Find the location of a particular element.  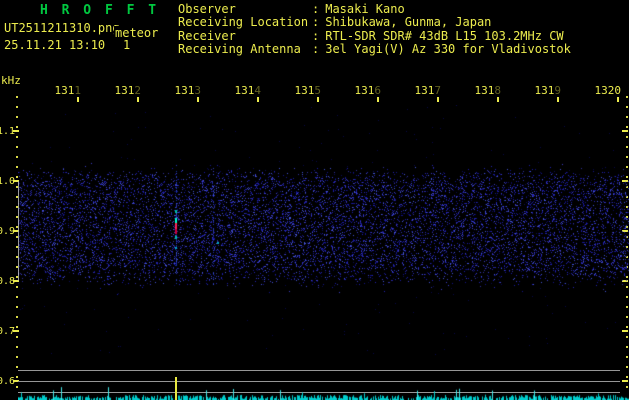

info-label: Receiver is located at coordinates (207, 35).